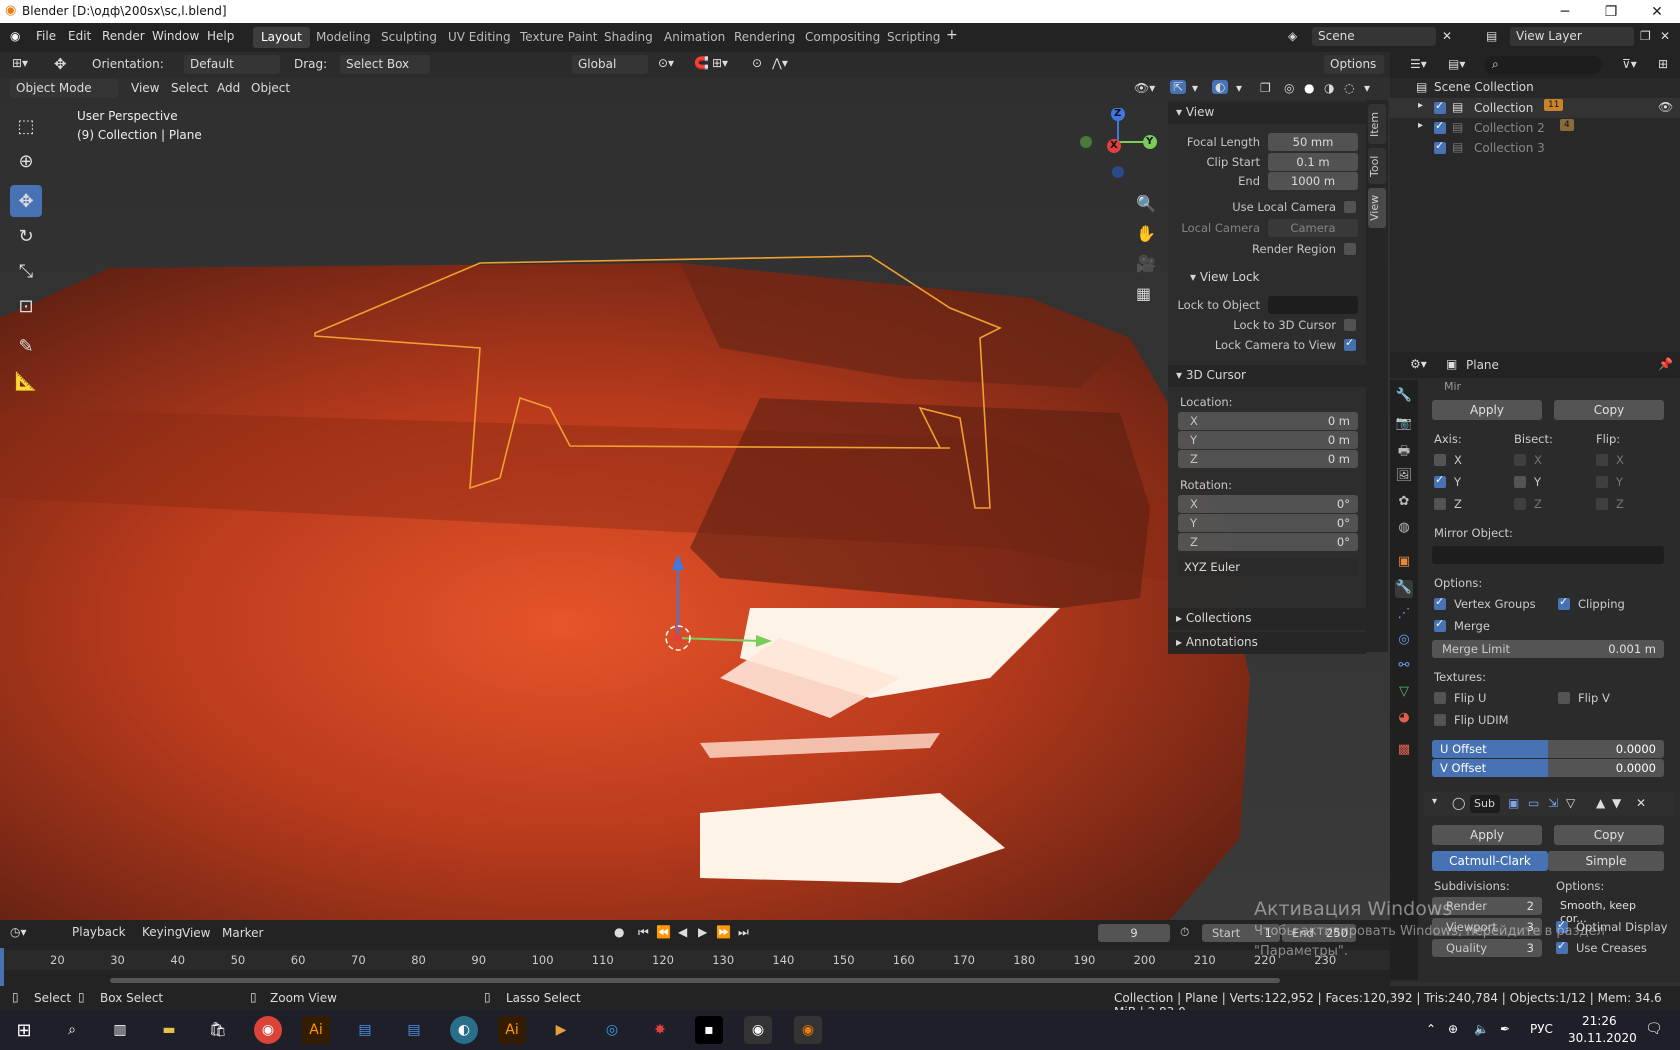 This screenshot has height=1050, width=1680. Describe the element at coordinates (682, 932) in the screenshot. I see `play-reverse-icon: ◀` at that location.